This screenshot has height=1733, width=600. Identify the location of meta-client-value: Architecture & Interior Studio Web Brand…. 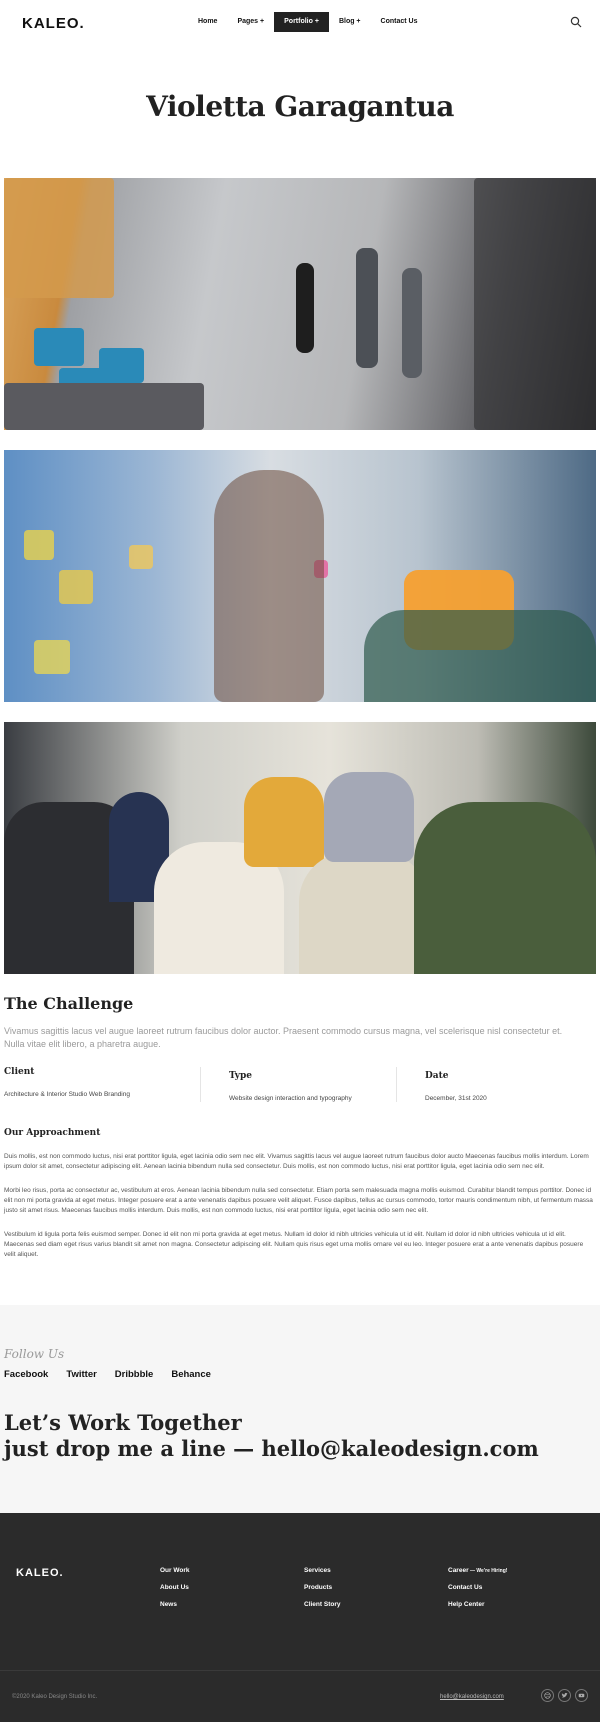
(67, 1094).